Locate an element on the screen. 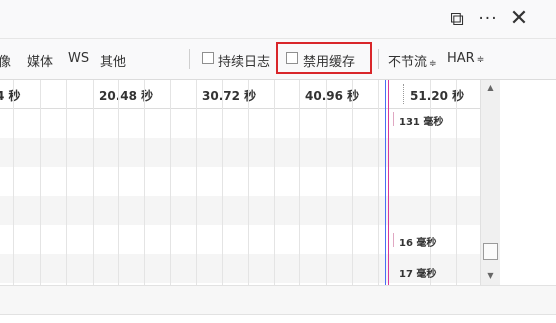 This screenshot has width=556, height=323. har-dropdown: HAR ≑ is located at coordinates (465, 58).